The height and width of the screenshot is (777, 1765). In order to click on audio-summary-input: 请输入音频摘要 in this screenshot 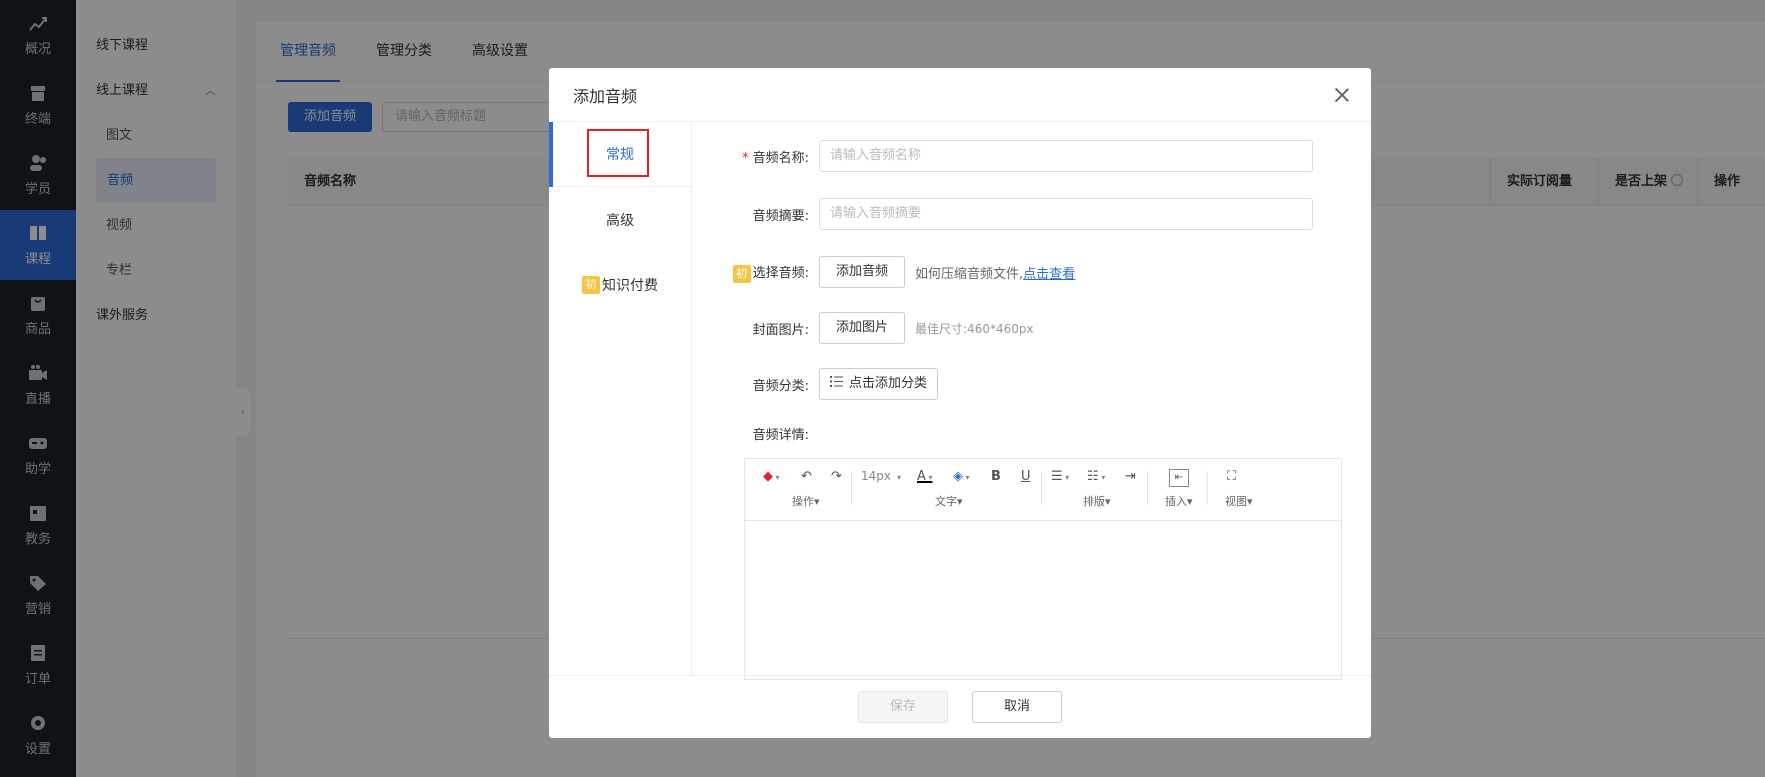, I will do `click(1066, 214)`.